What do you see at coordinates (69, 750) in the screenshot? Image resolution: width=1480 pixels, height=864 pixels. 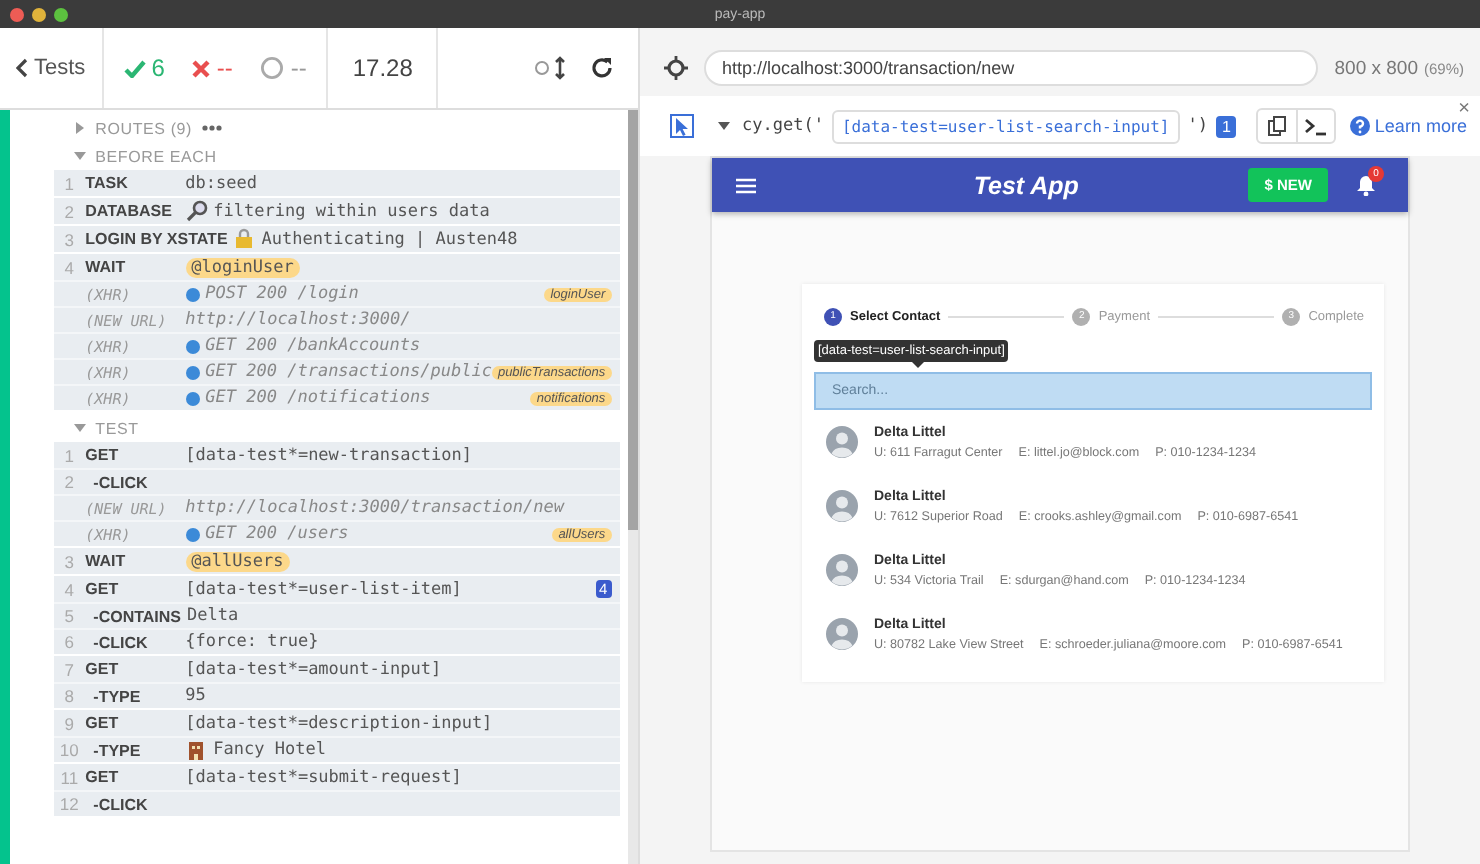 I see `line-number: 10` at bounding box center [69, 750].